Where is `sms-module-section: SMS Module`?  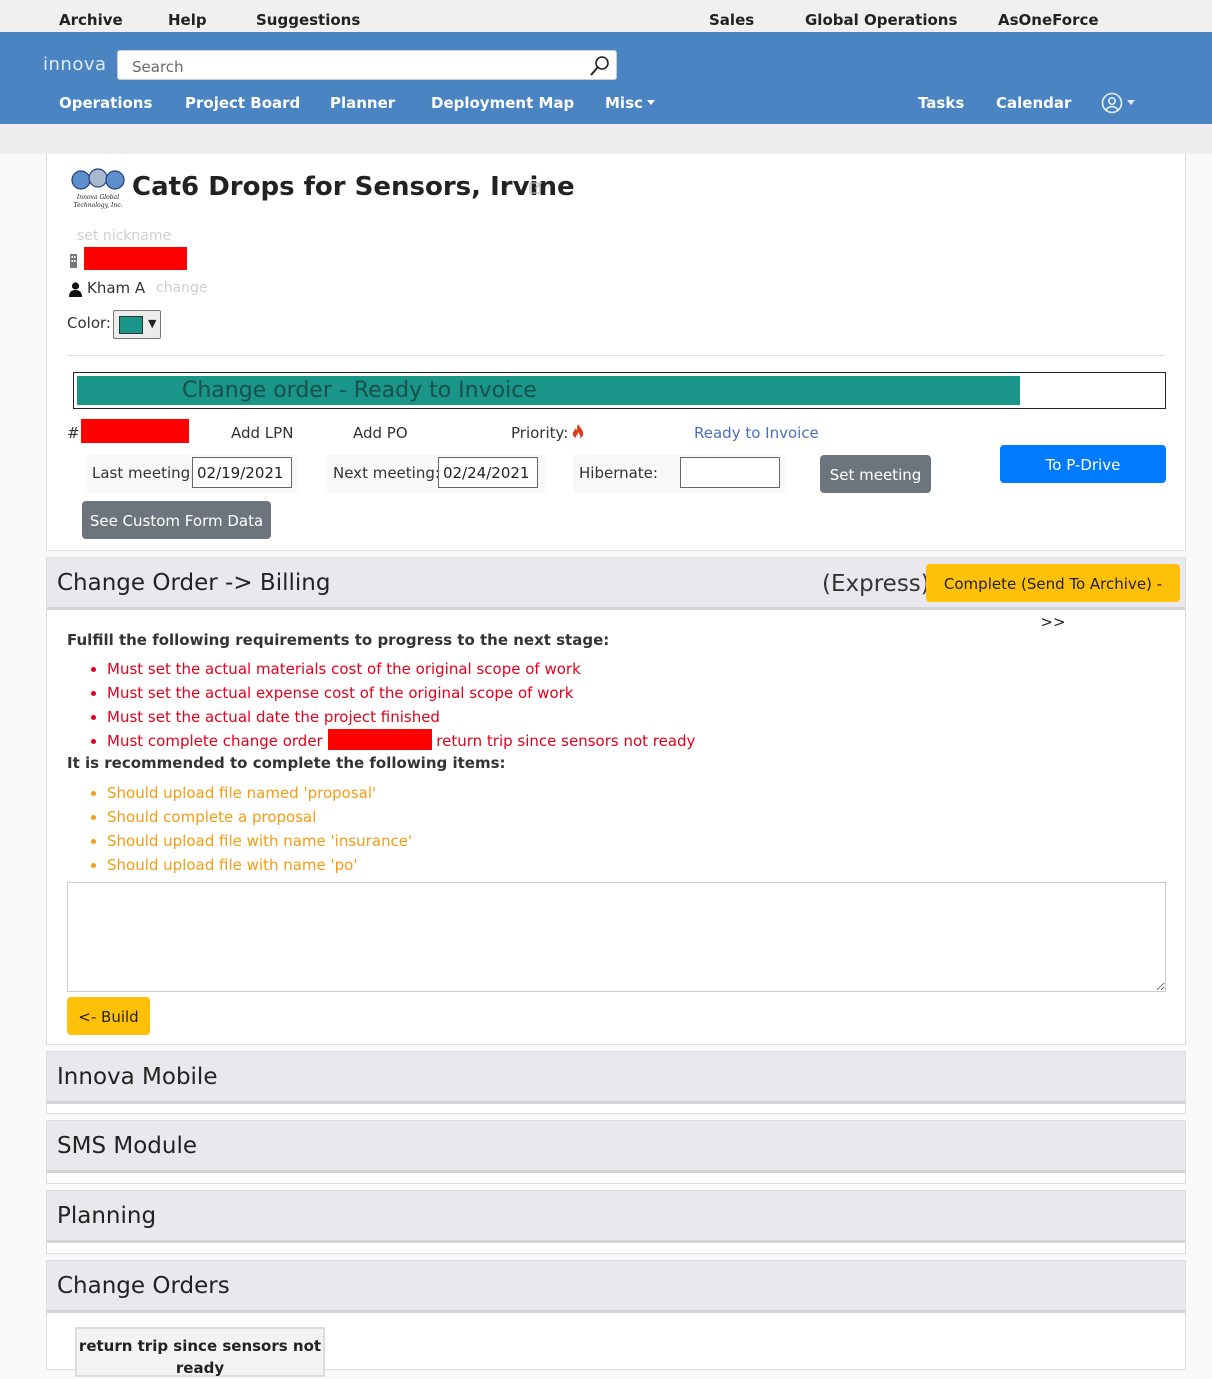
sms-module-section: SMS Module is located at coordinates (616, 1152).